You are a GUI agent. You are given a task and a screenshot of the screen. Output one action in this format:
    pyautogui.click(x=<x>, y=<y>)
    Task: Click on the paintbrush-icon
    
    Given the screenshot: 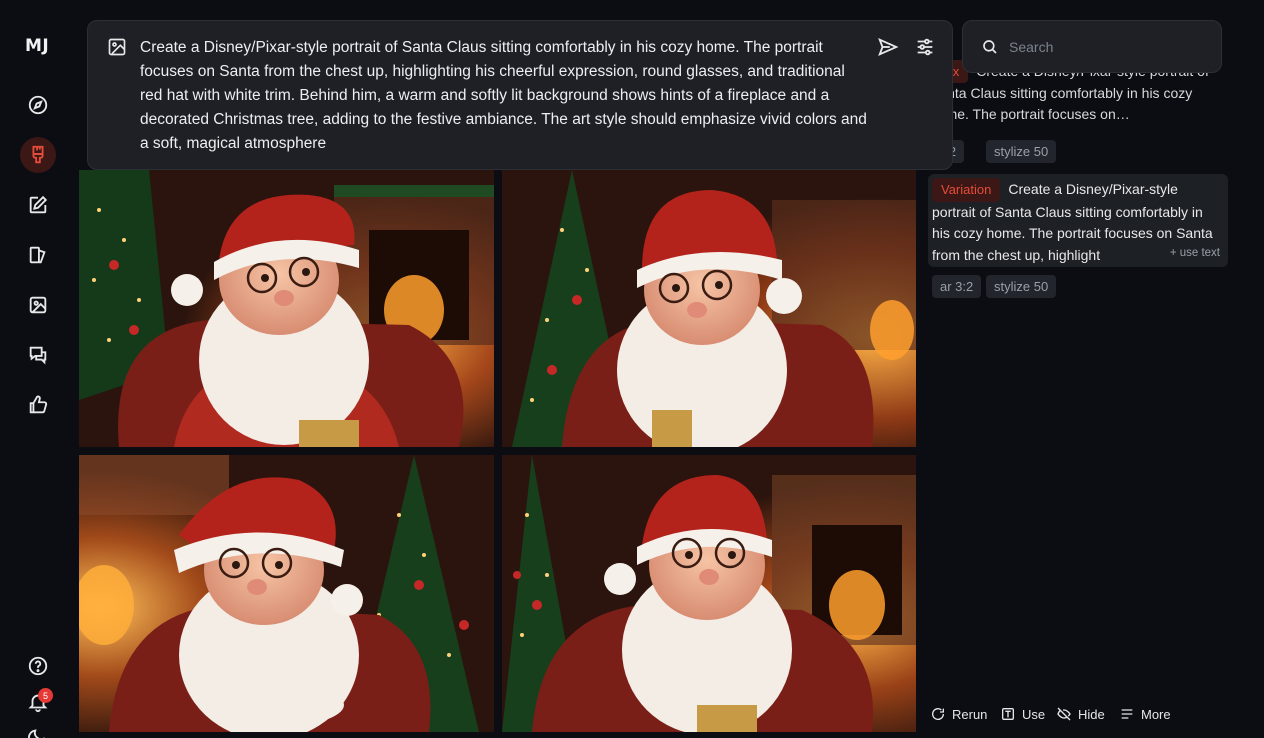 What is the action you would take?
    pyautogui.click(x=38, y=154)
    